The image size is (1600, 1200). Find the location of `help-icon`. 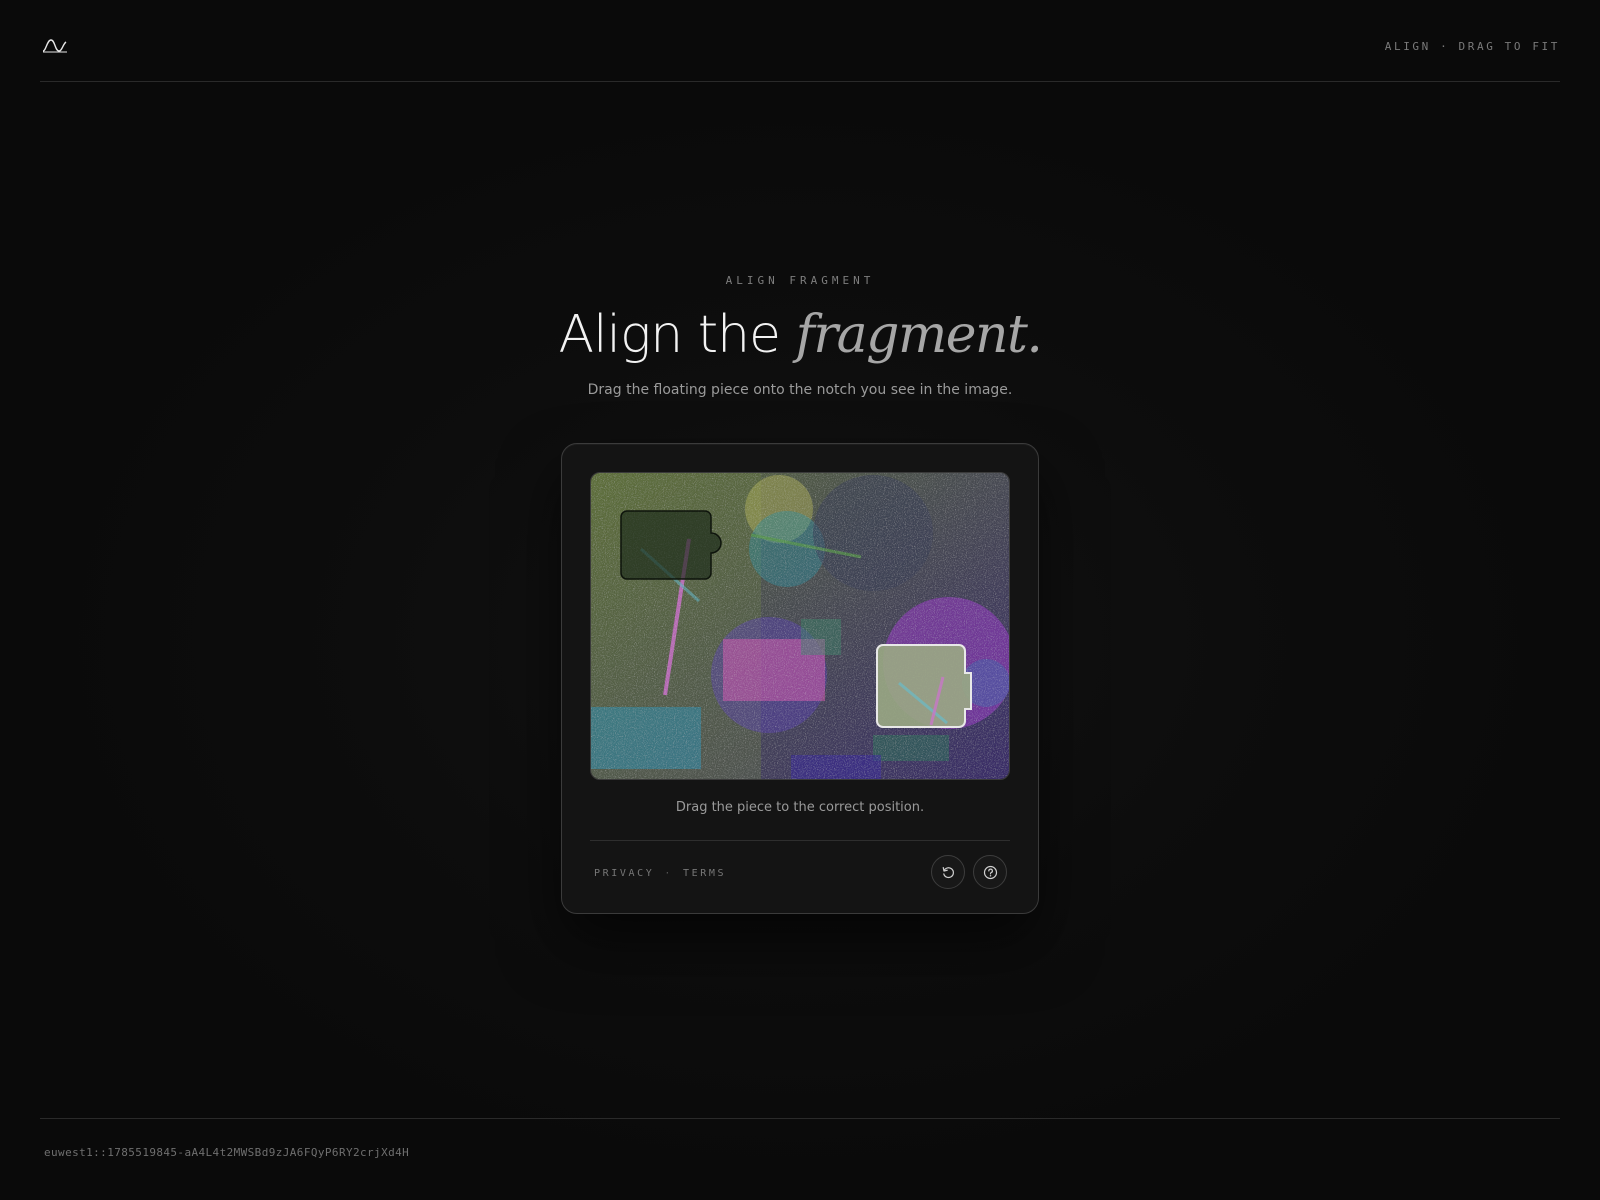

help-icon is located at coordinates (990, 872).